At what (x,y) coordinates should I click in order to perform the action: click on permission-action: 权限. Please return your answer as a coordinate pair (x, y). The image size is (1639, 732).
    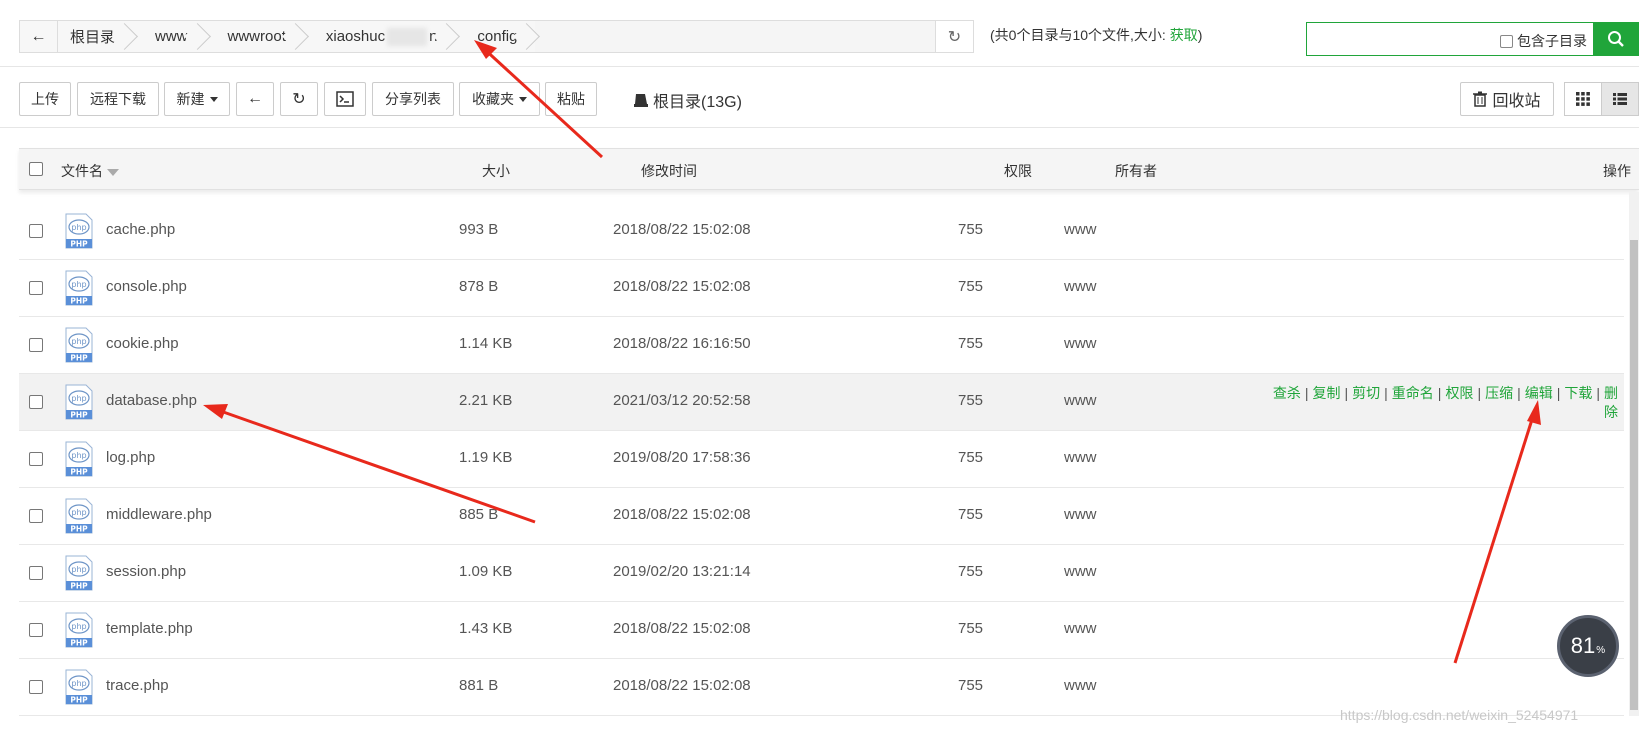
    Looking at the image, I should click on (1459, 393).